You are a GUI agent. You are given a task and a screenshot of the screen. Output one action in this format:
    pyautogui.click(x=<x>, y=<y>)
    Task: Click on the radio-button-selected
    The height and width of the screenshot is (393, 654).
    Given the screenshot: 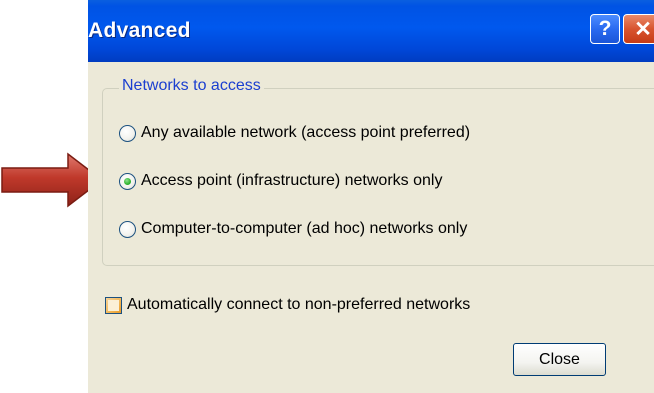 What is the action you would take?
    pyautogui.click(x=127, y=181)
    